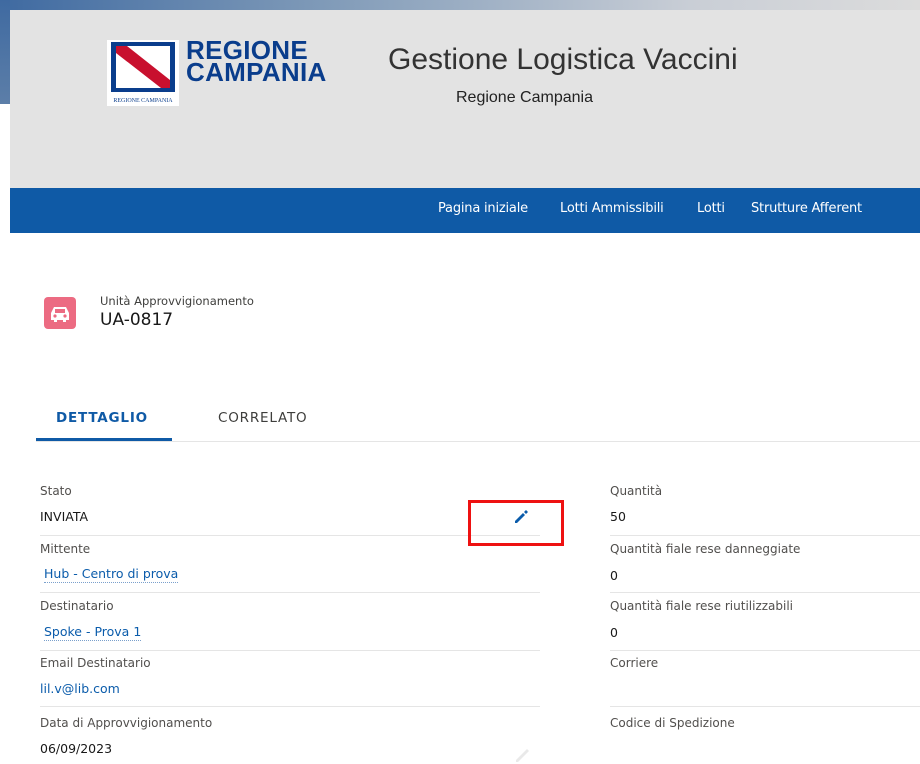 The height and width of the screenshot is (764, 920). I want to click on faded-pencil-icon, so click(522, 755).